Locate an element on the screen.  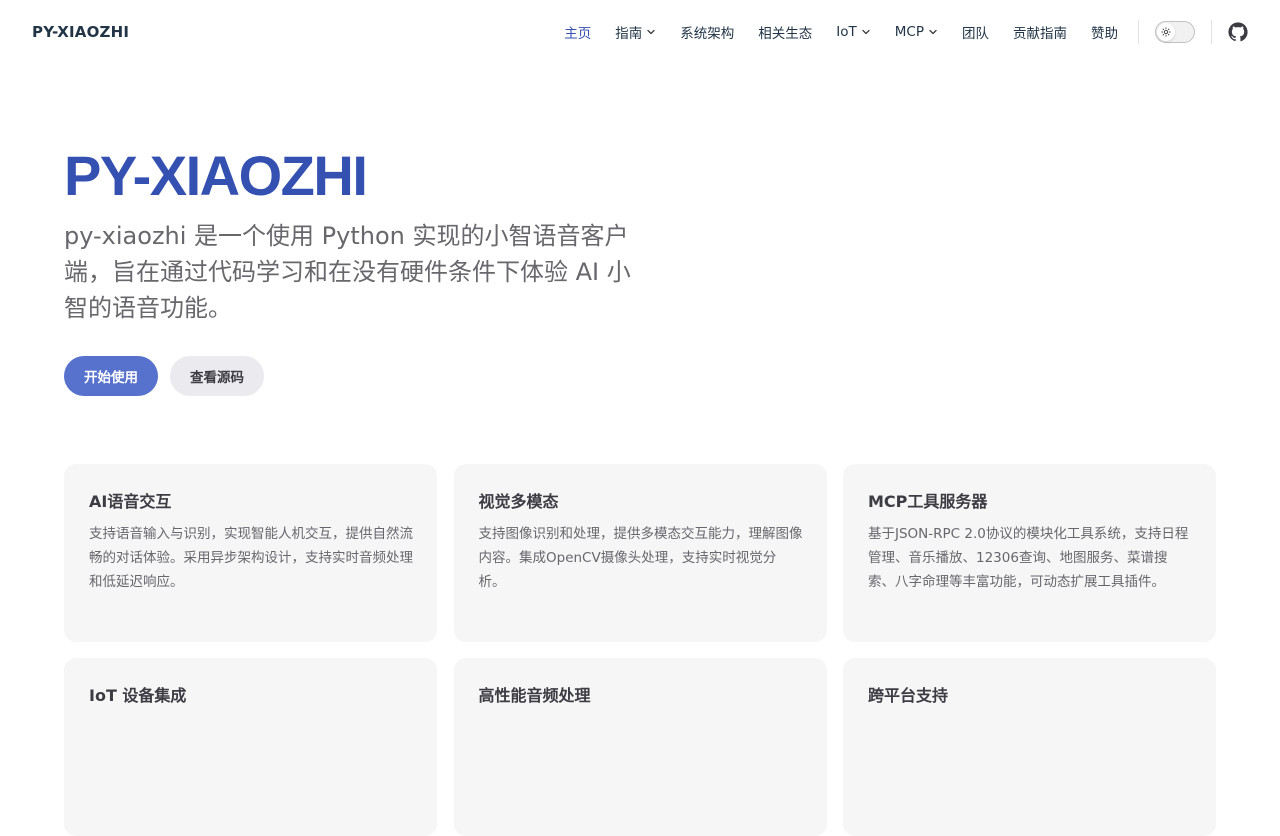
nav-item-6: 团队 is located at coordinates (975, 32).